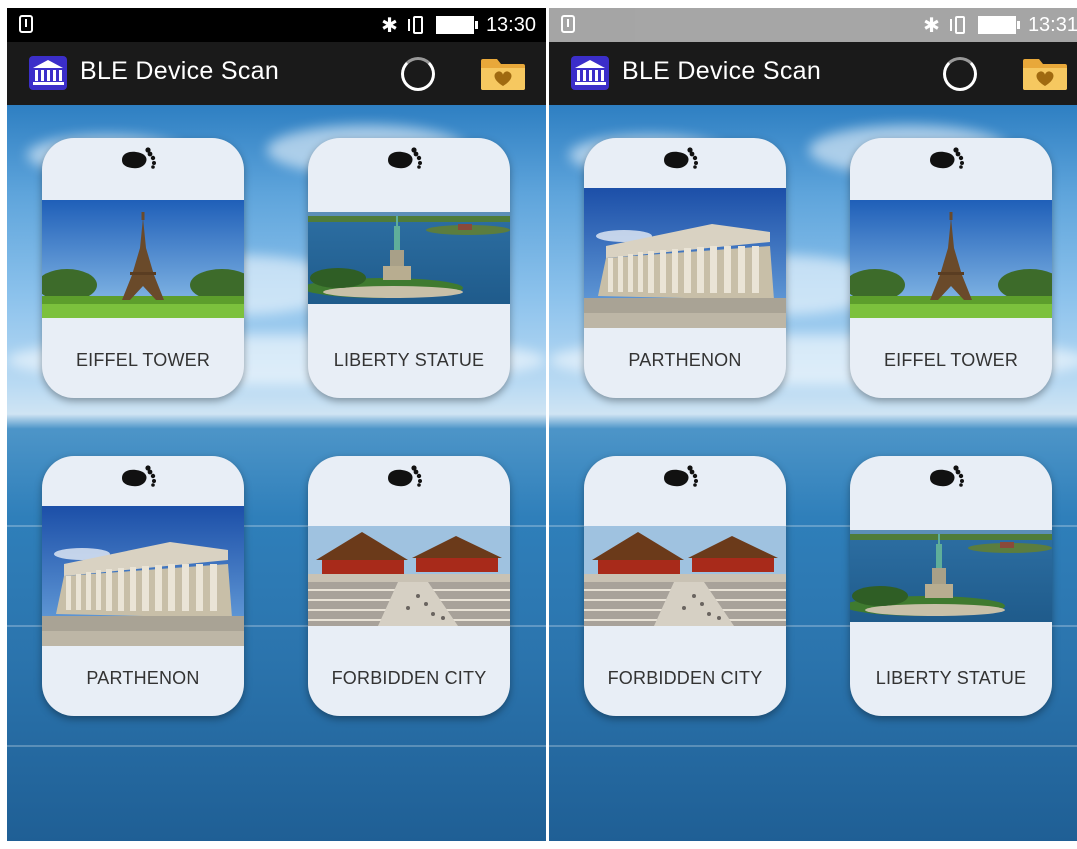 The width and height of the screenshot is (1077, 849). I want to click on status-time: 13:30, so click(510, 24).